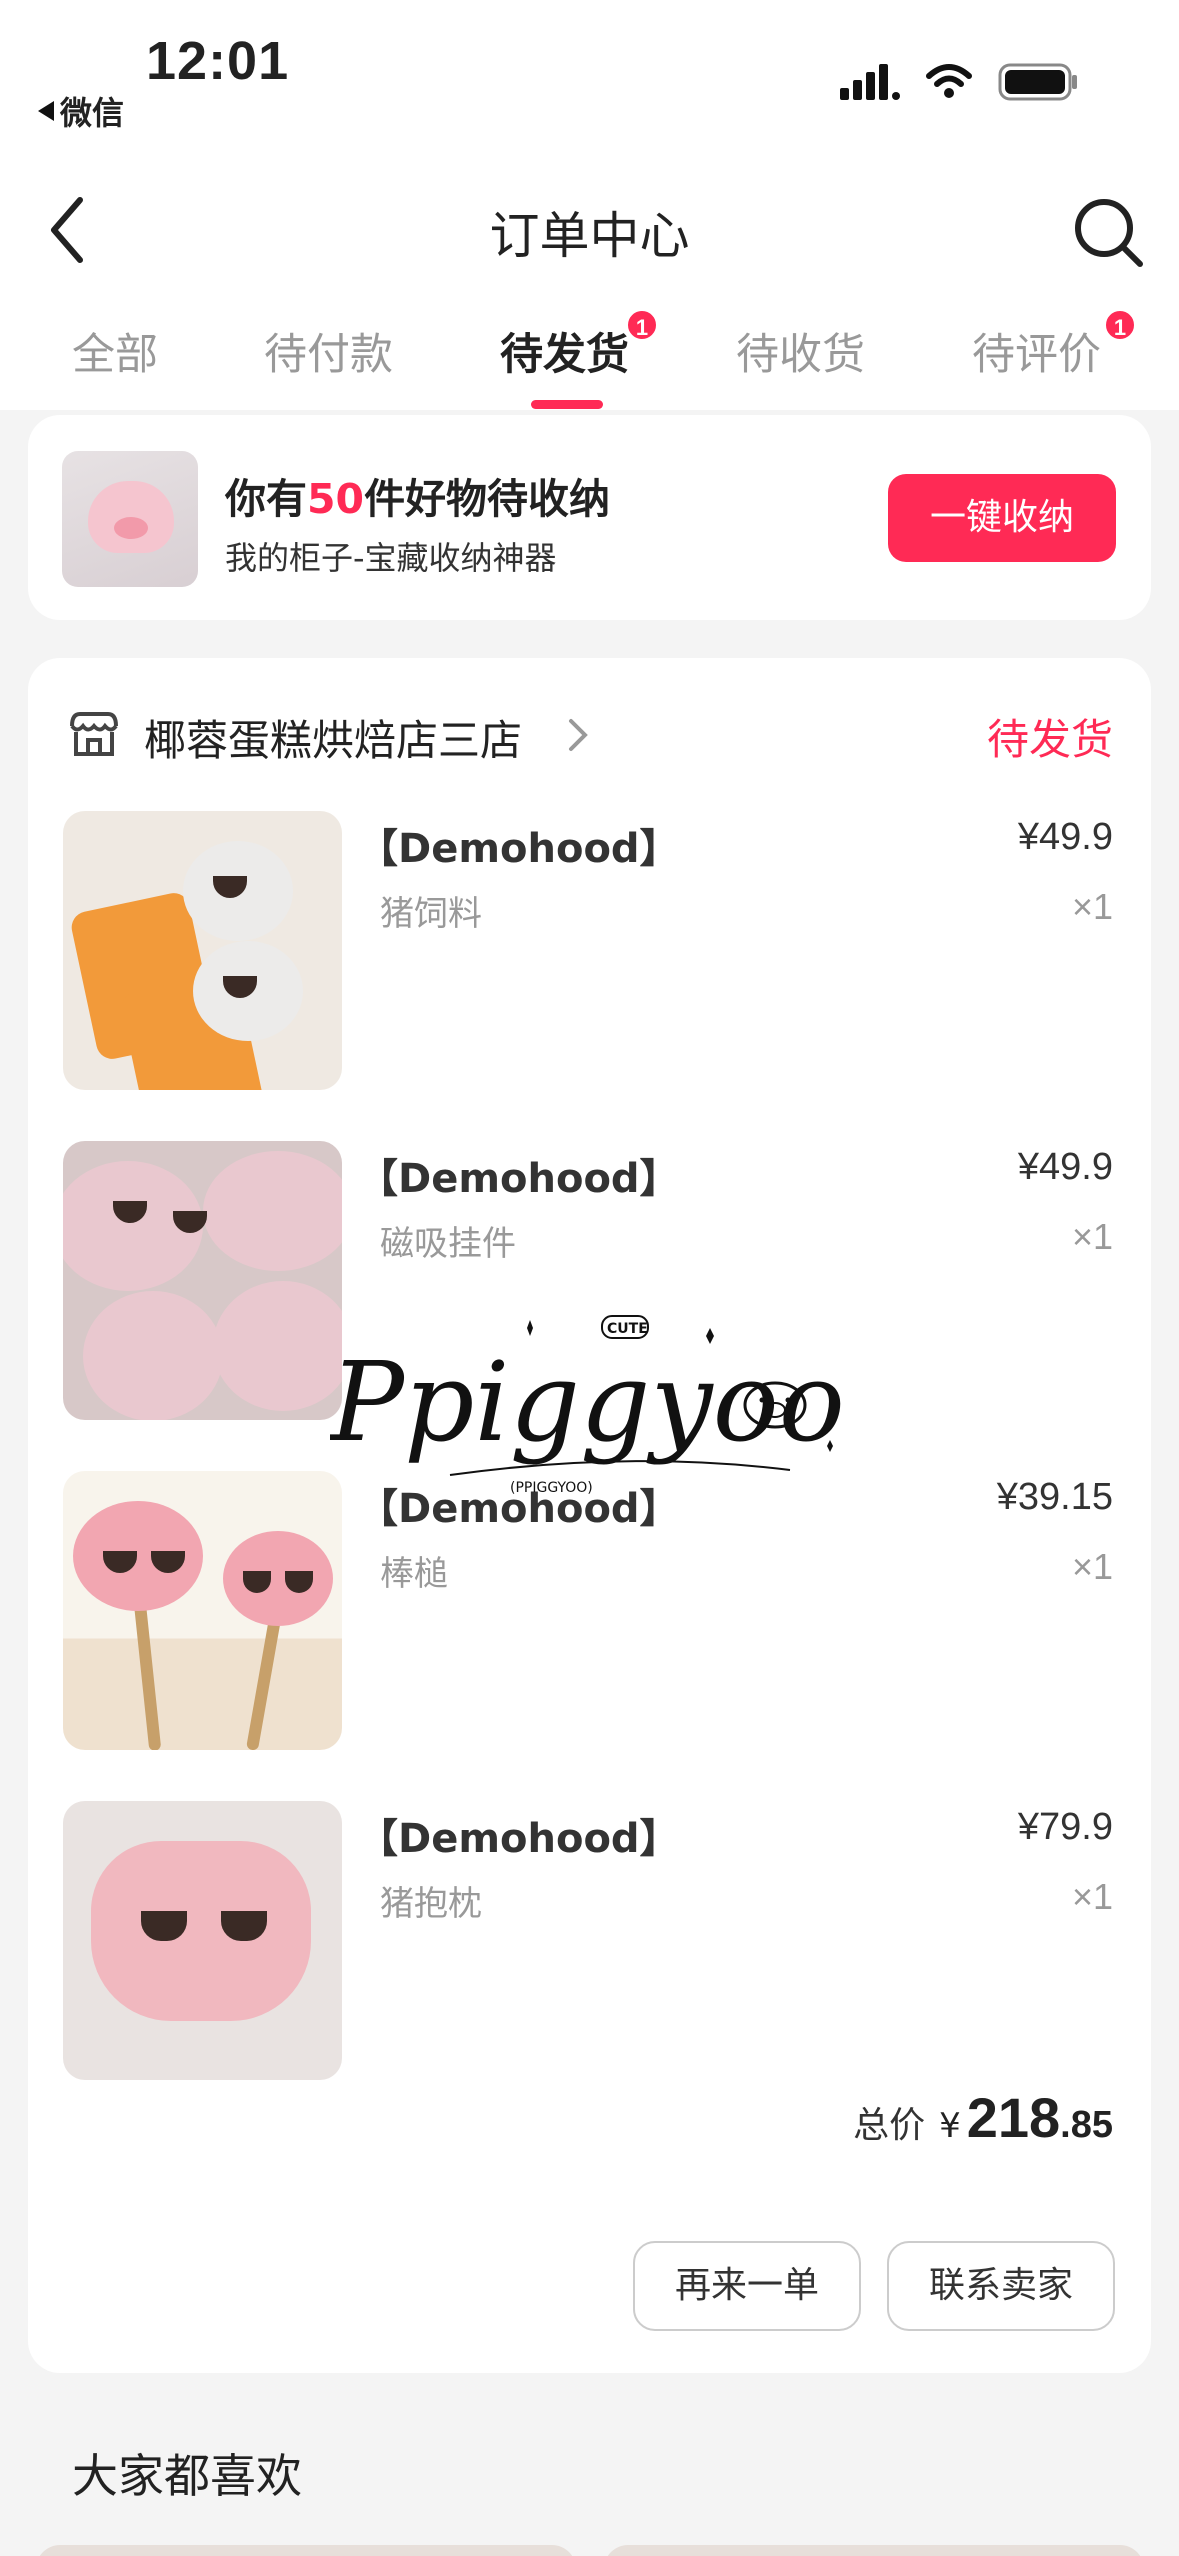  What do you see at coordinates (1002, 518) in the screenshot?
I see `one-click-store-button: 一键收纳` at bounding box center [1002, 518].